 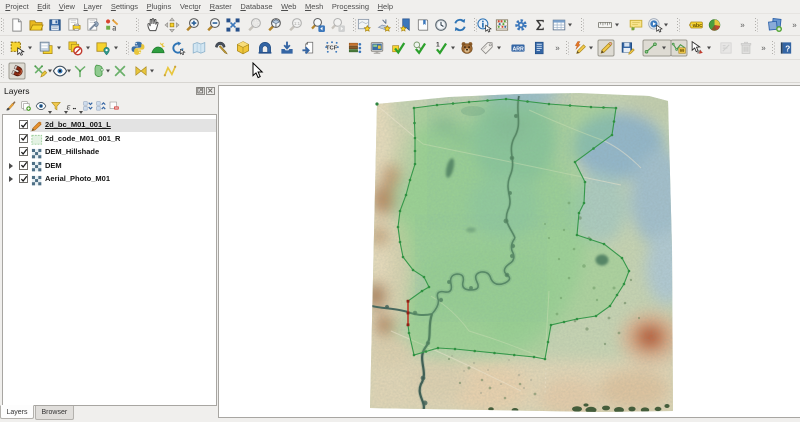 What do you see at coordinates (17, 71) in the screenshot?
I see `enable-snapping-button` at bounding box center [17, 71].